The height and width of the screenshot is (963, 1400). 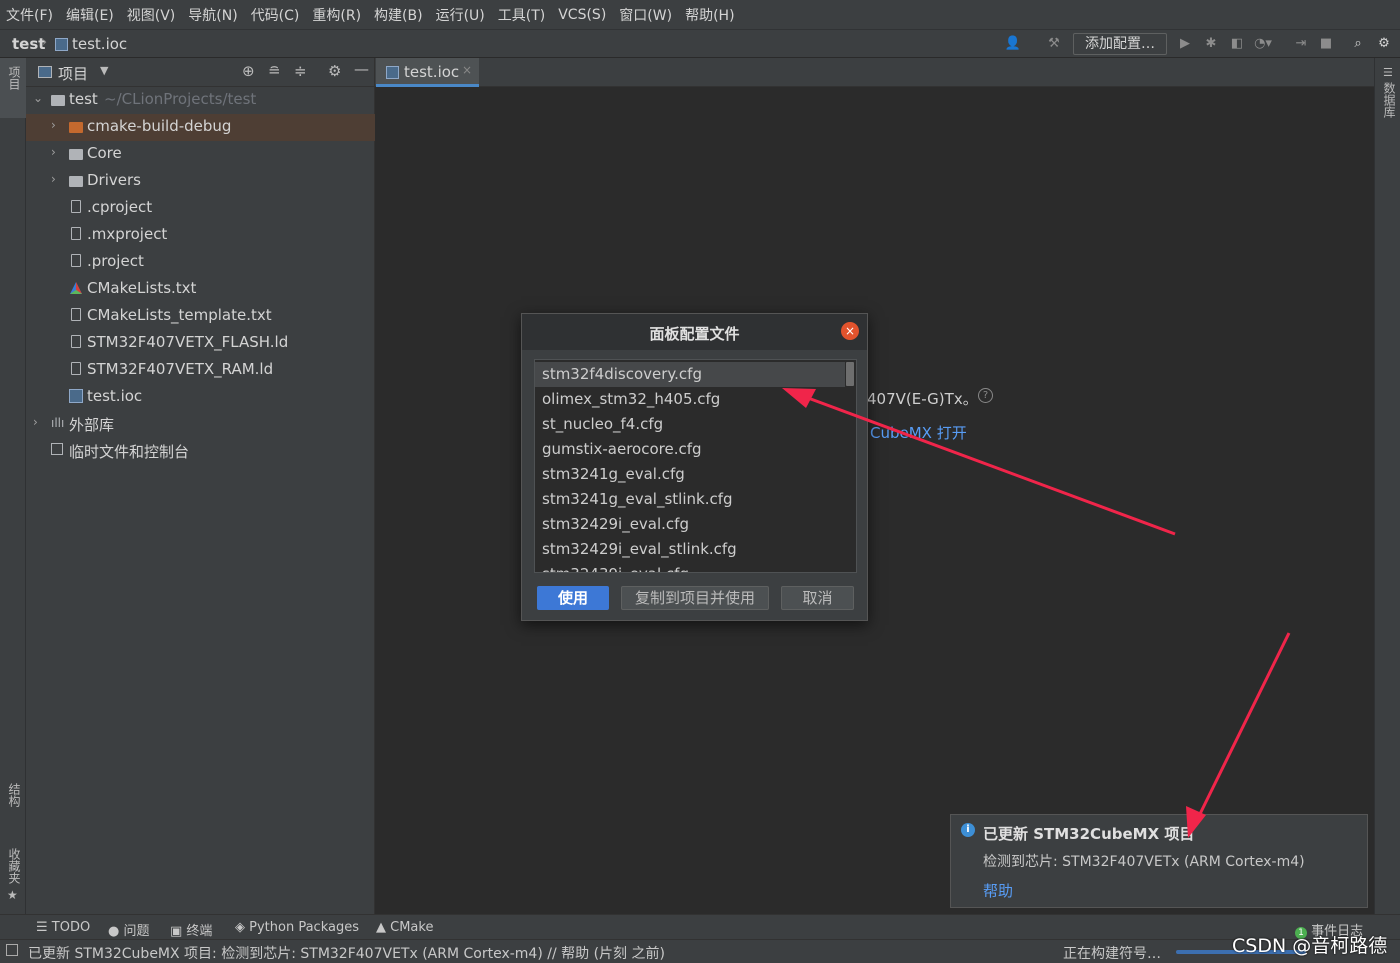 I want to click on menu-file: 文件(F), so click(x=29, y=15).